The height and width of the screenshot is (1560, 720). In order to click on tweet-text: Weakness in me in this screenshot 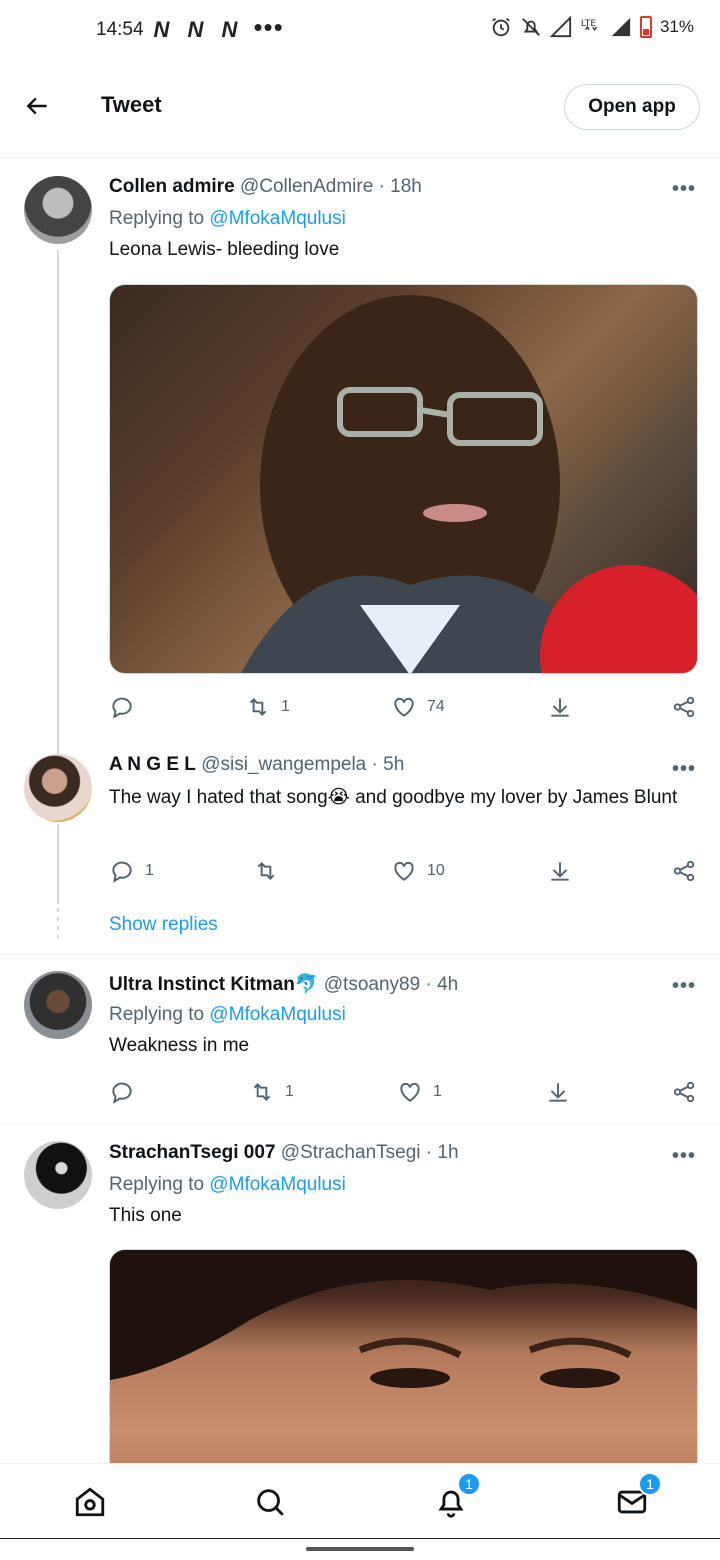, I will do `click(179, 1045)`.